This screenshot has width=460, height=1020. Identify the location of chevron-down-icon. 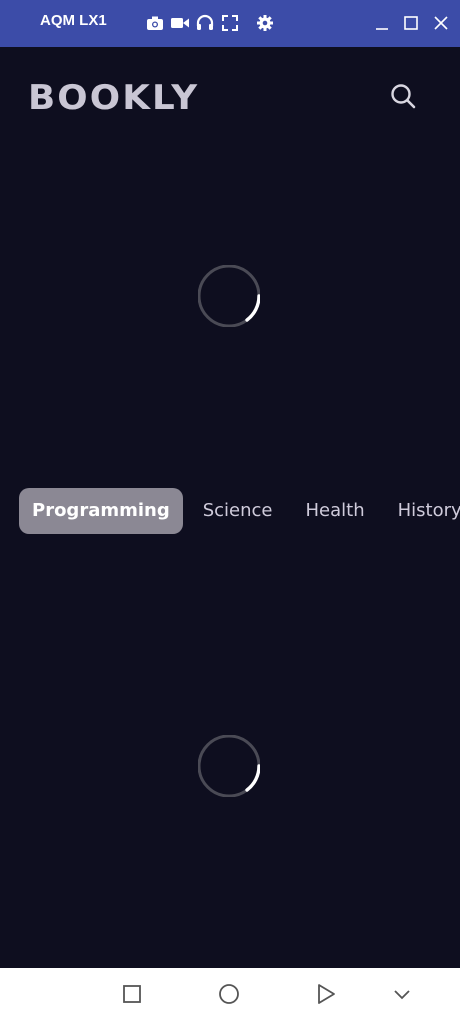
(402, 994).